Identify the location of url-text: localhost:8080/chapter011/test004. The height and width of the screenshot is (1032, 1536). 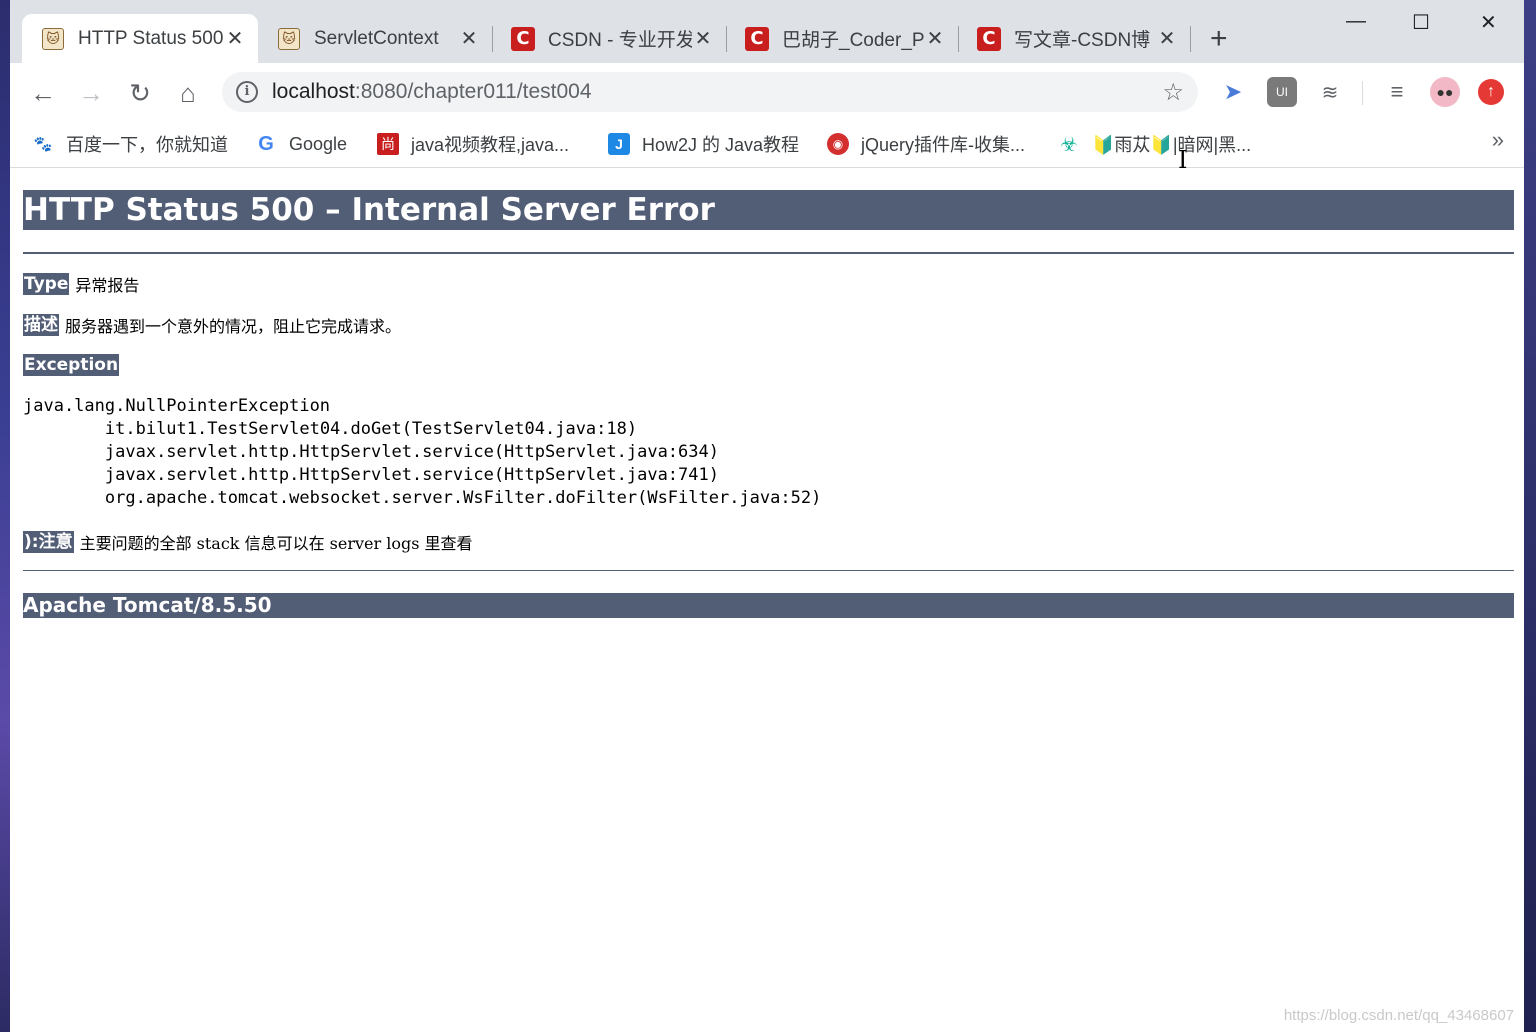
(432, 92).